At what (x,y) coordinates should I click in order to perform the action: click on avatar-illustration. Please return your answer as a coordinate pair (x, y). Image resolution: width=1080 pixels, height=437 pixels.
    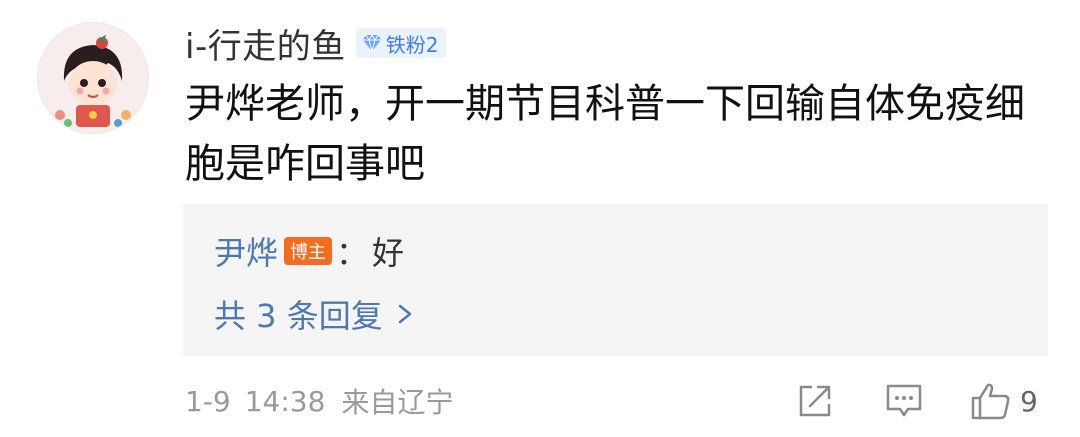
    Looking at the image, I should click on (93, 78).